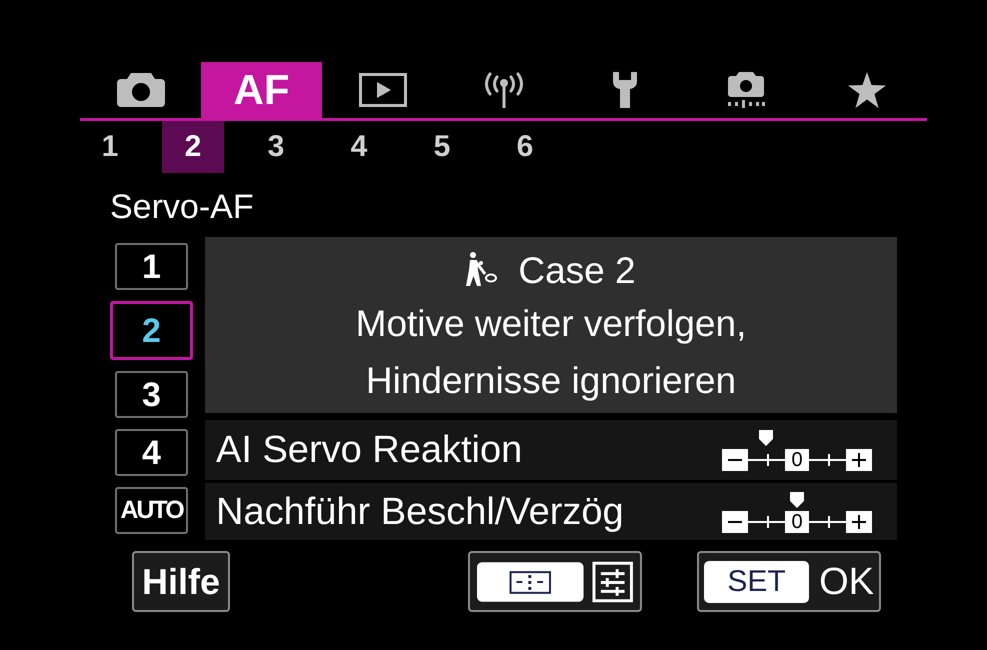  I want to click on page-tab: 3, so click(276, 147).